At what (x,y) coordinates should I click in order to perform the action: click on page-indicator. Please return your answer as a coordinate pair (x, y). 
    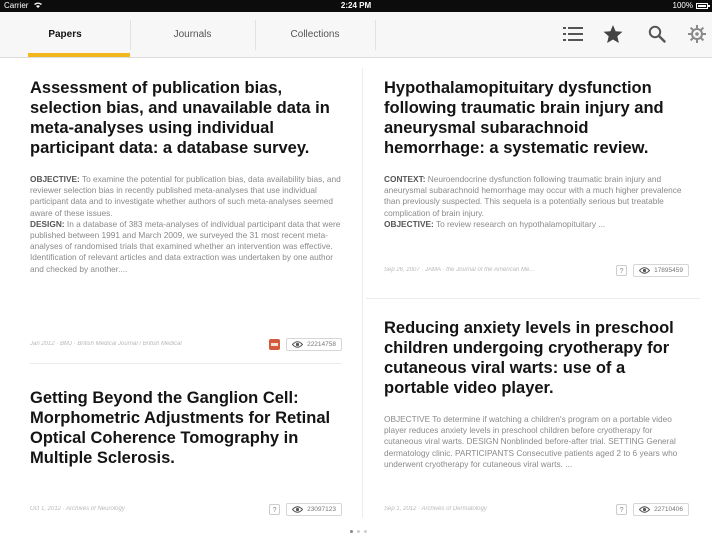
    Looking at the image, I should click on (358, 531).